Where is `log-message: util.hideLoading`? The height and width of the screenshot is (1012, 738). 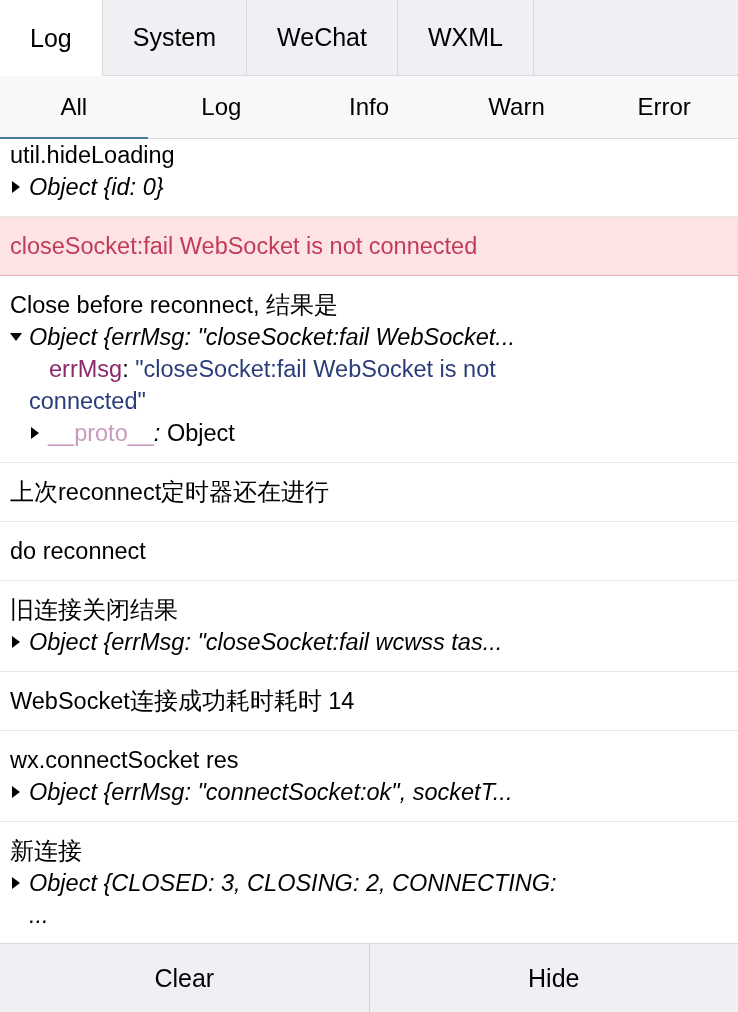
log-message: util.hideLoading is located at coordinates (93, 155).